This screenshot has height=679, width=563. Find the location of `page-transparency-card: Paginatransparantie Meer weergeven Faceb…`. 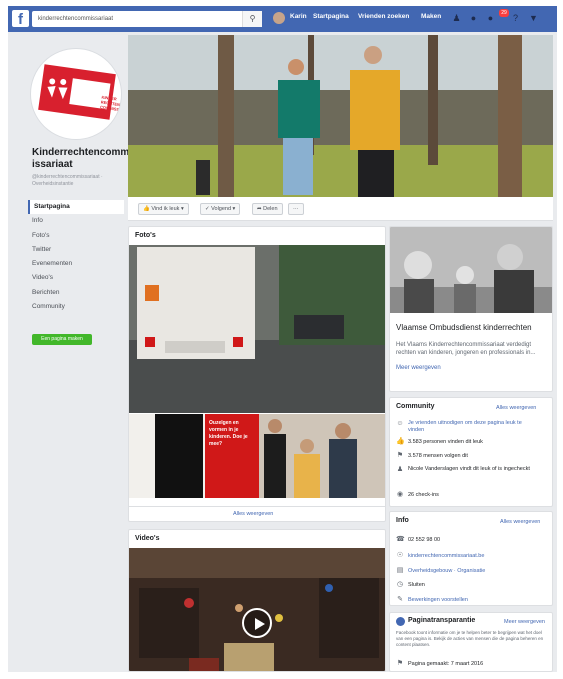

page-transparency-card: Paginatransparantie Meer weergeven Faceb… is located at coordinates (471, 642).